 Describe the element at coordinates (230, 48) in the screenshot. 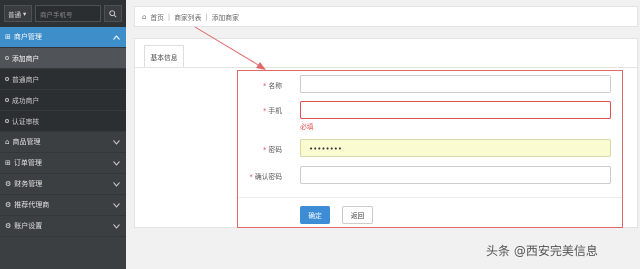

I see `annotation-arrow` at that location.